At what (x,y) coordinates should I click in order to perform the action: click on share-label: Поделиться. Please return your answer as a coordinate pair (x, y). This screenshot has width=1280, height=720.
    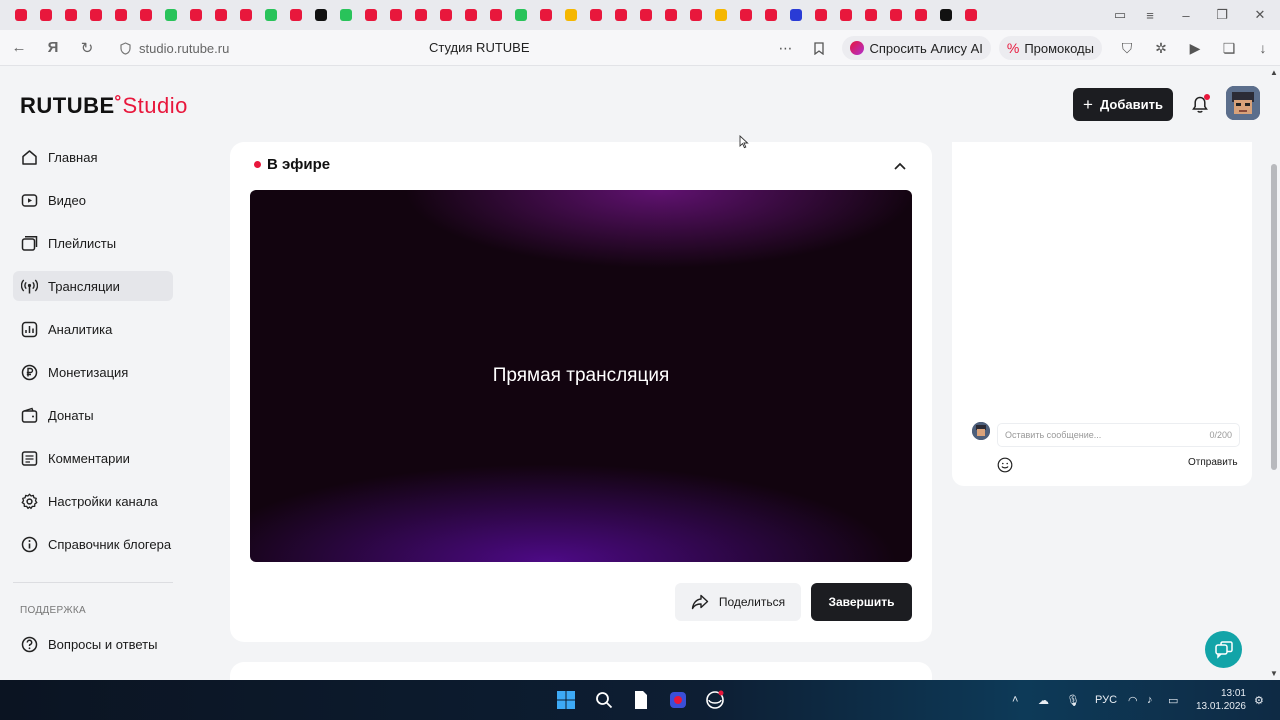
    Looking at the image, I should click on (752, 602).